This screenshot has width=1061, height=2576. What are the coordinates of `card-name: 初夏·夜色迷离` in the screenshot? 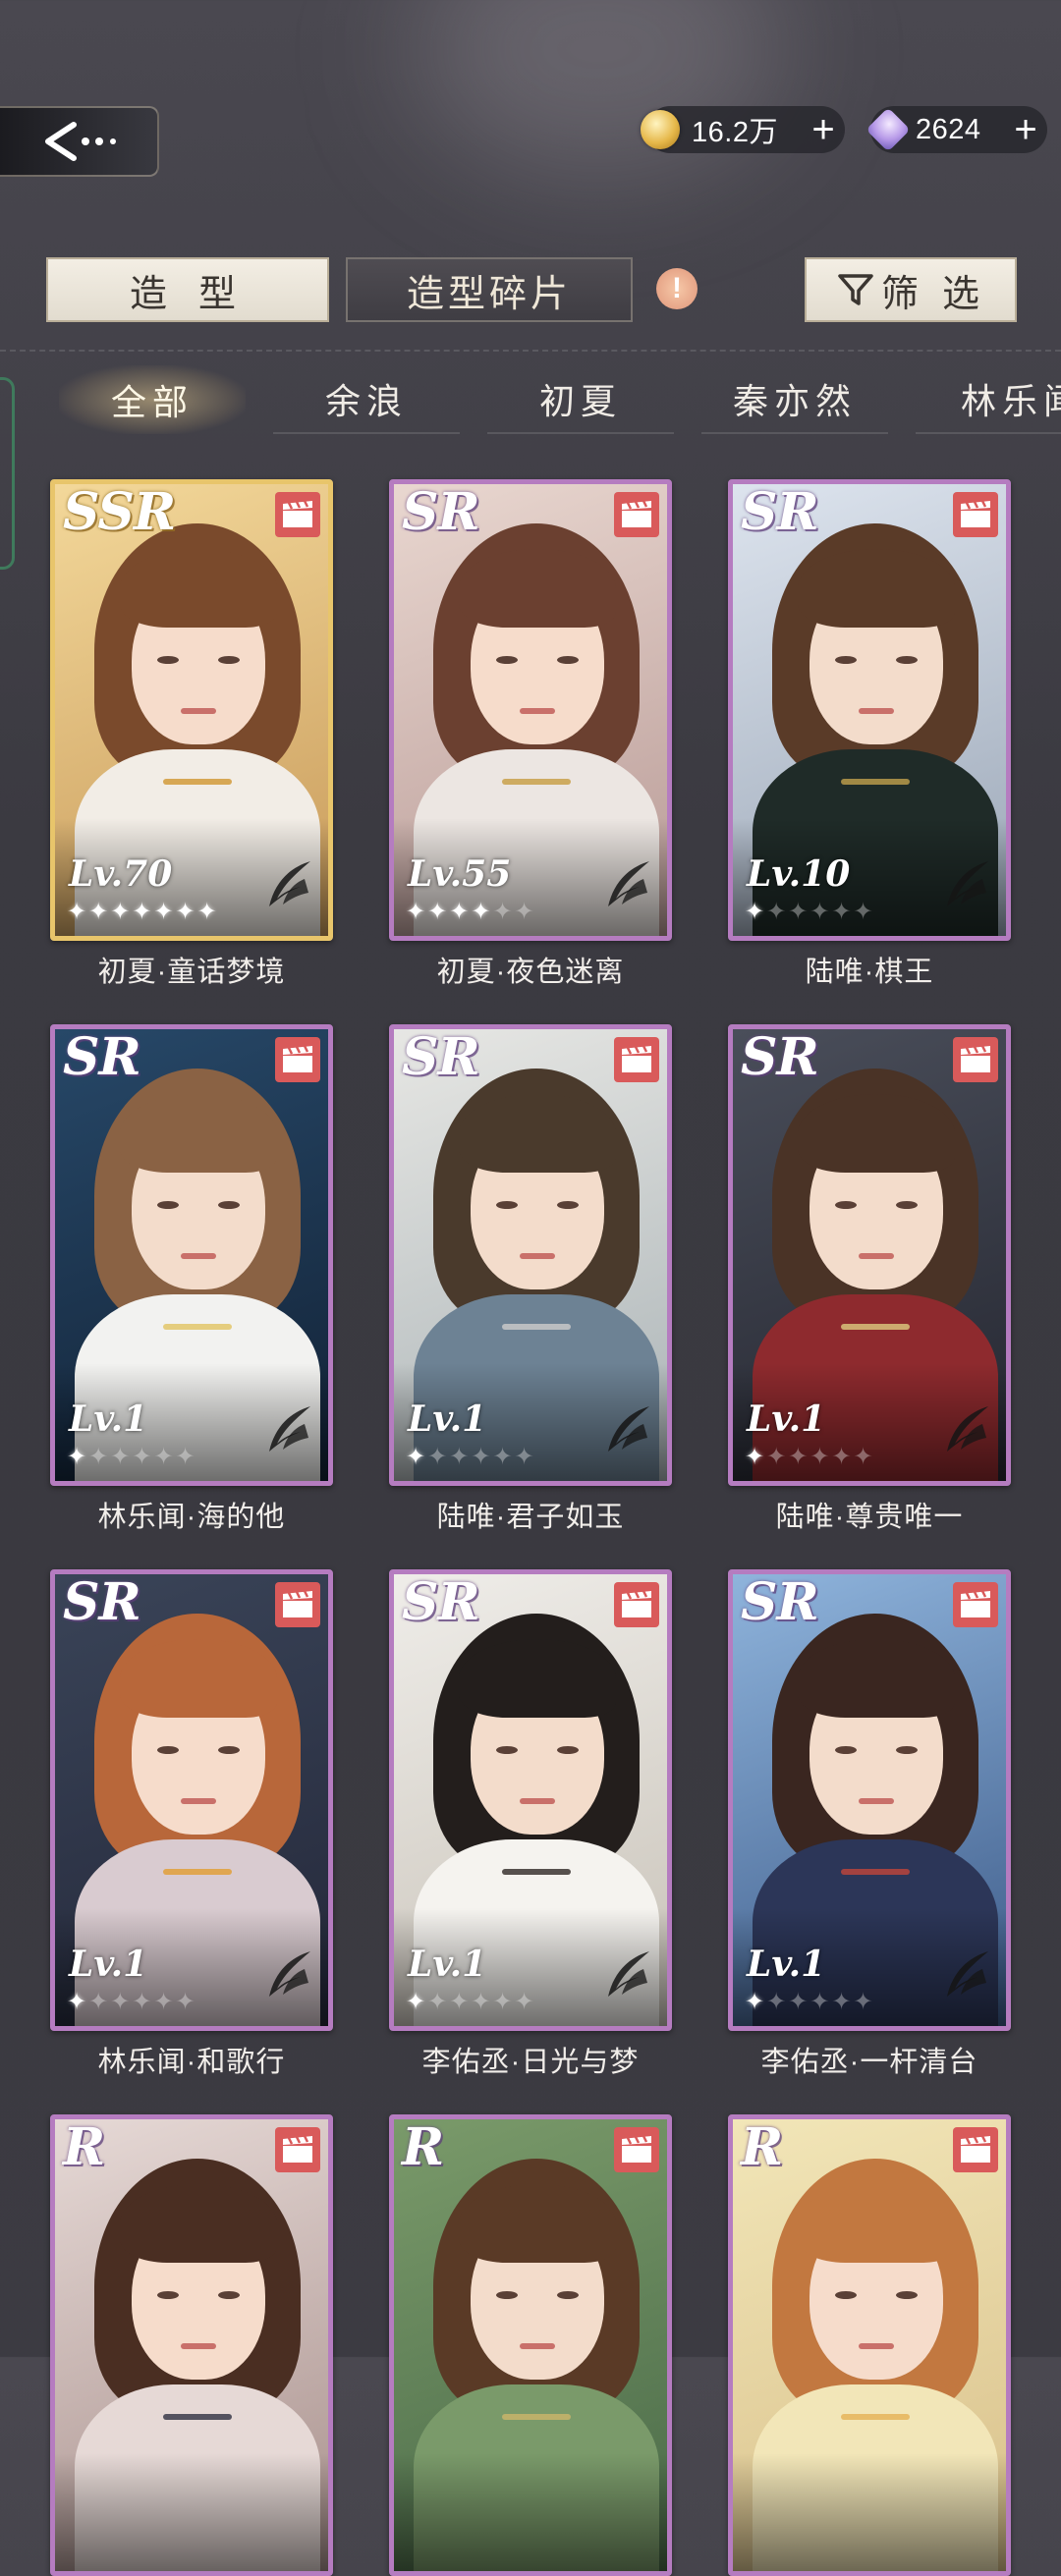 It's located at (530, 973).